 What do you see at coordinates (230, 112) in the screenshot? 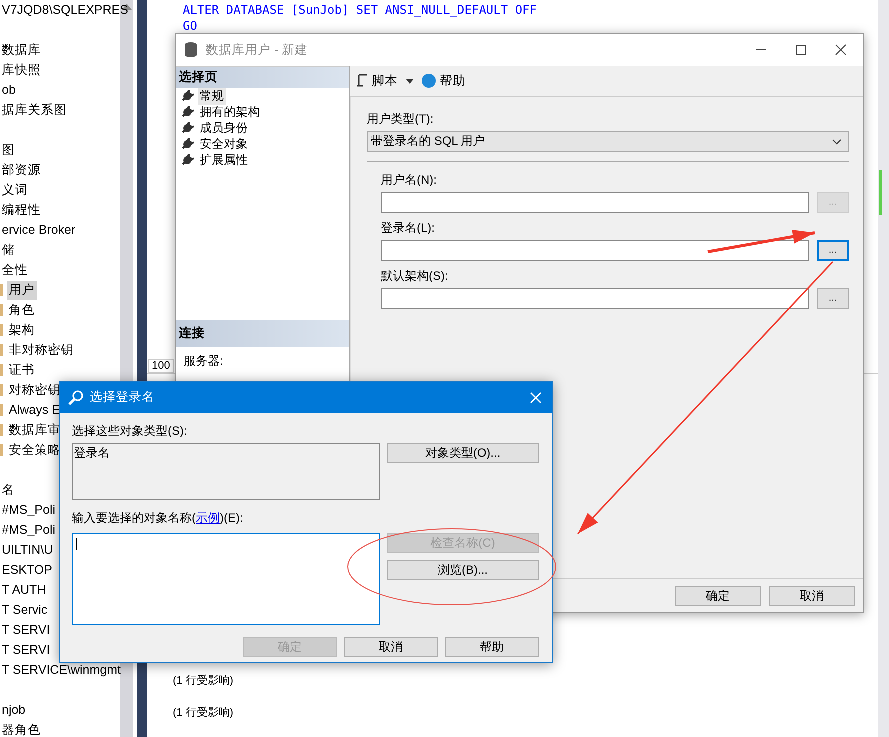
I see `page-item: 拥有的架构` at bounding box center [230, 112].